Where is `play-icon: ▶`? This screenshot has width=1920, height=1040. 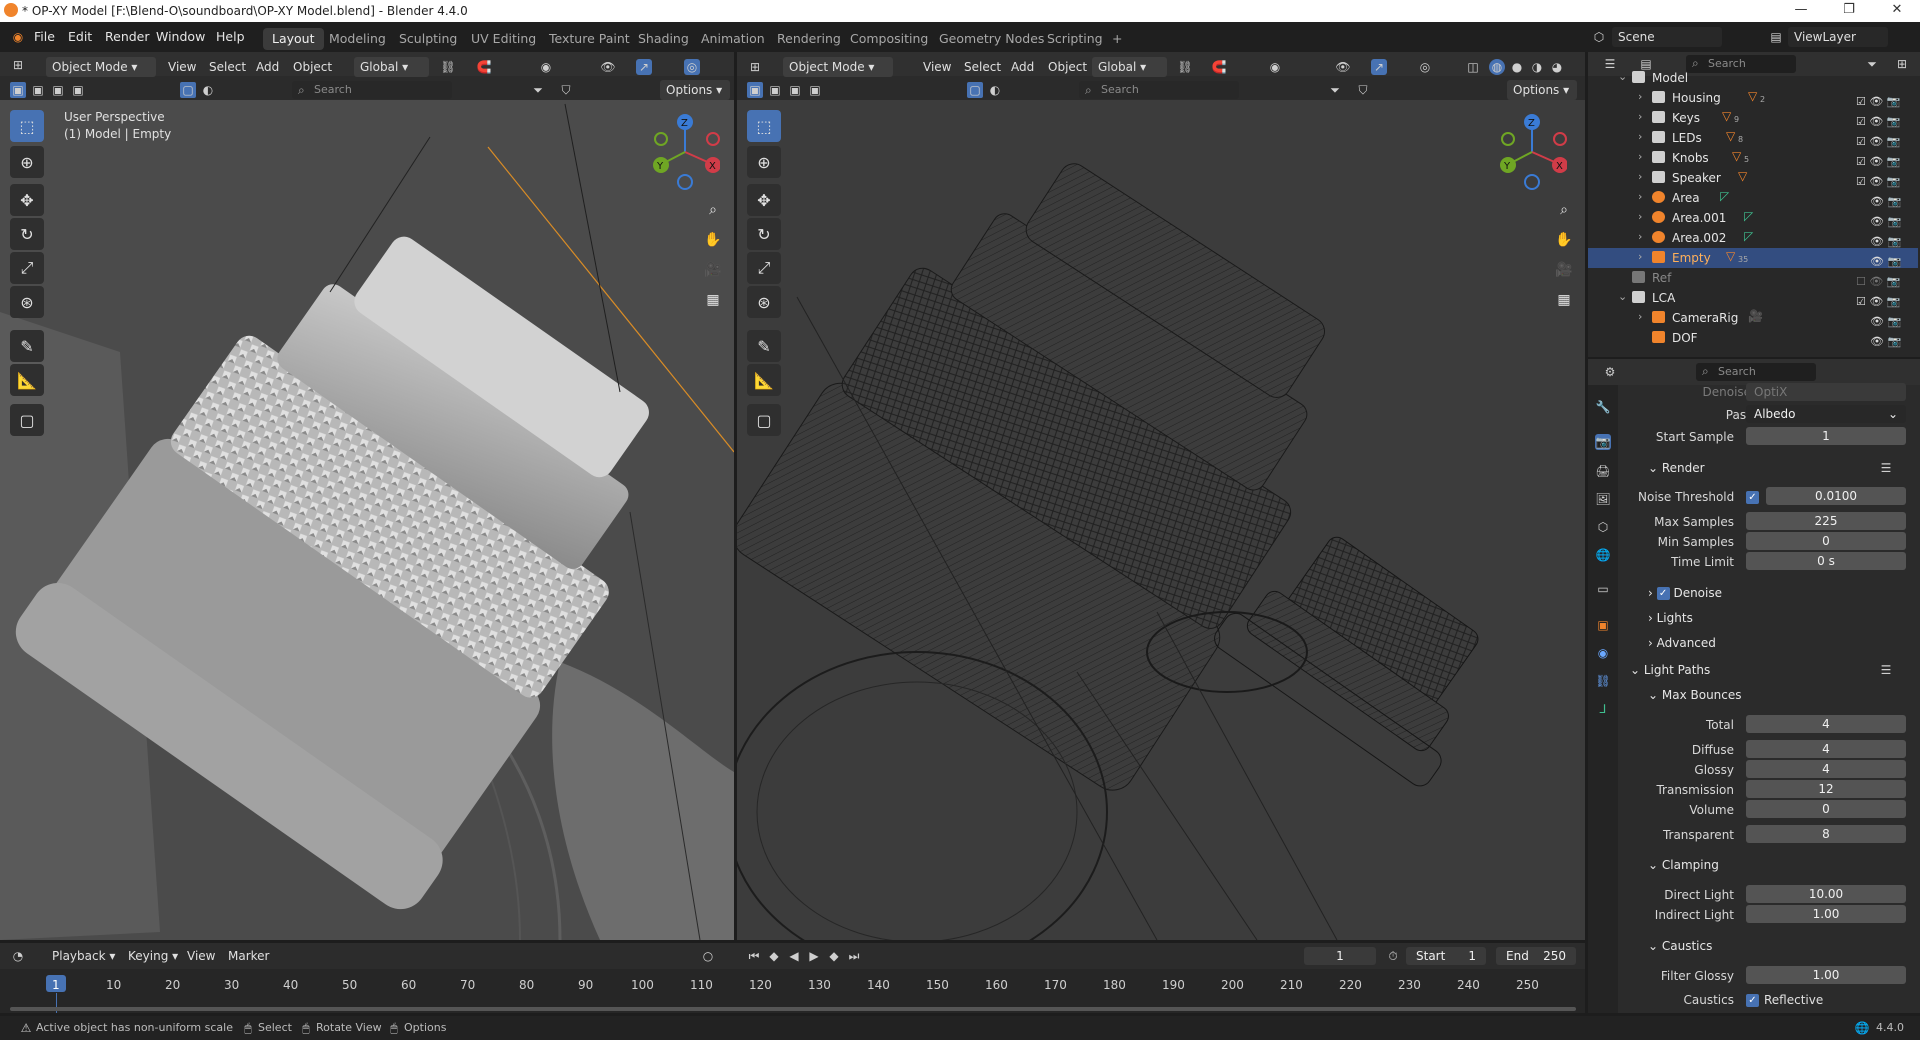 play-icon: ▶ is located at coordinates (814, 956).